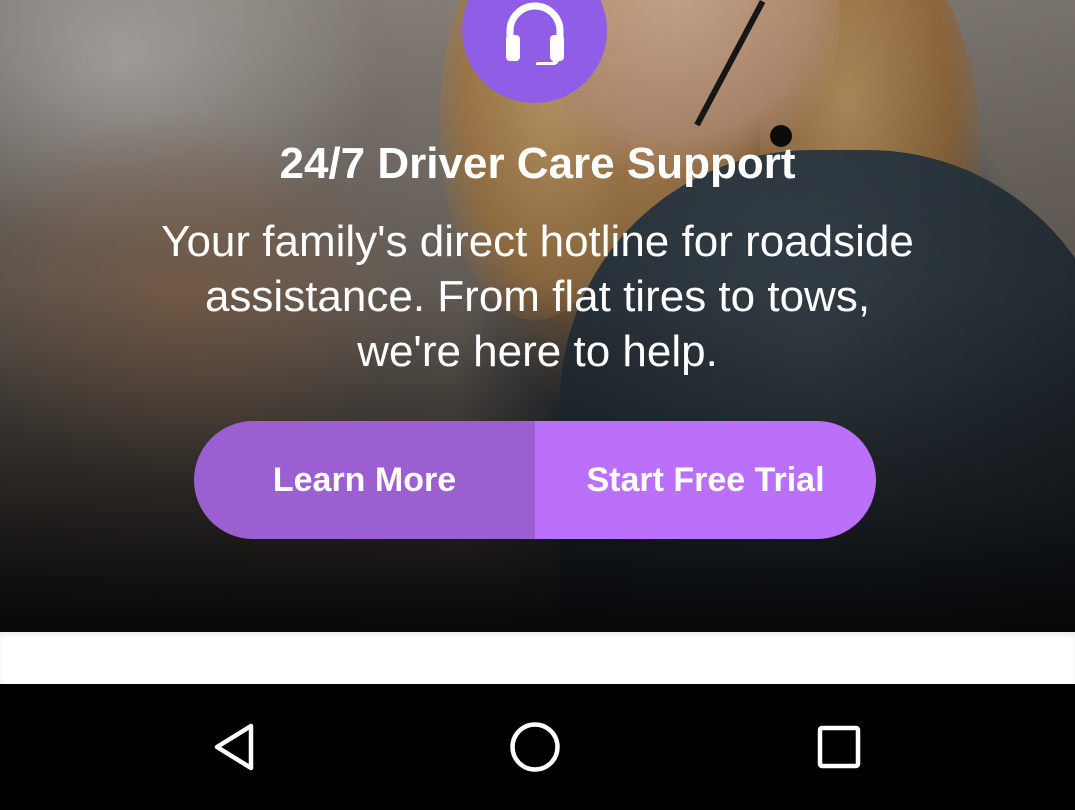 The width and height of the screenshot is (1075, 810). What do you see at coordinates (364, 480) in the screenshot?
I see `learn-more-button: Learn More` at bounding box center [364, 480].